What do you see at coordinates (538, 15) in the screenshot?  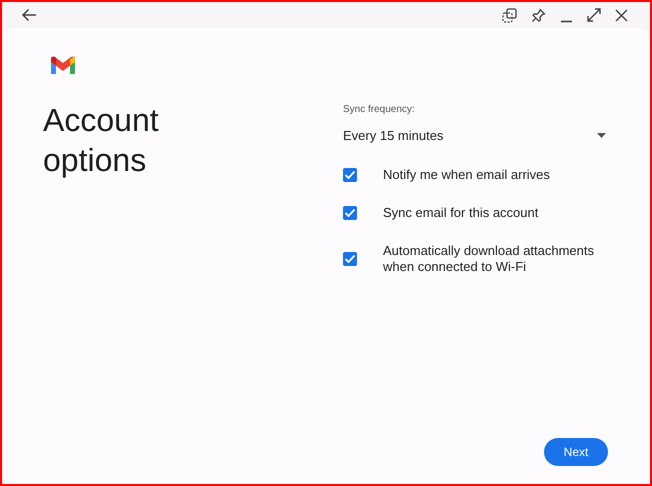 I see `pin-icon` at bounding box center [538, 15].